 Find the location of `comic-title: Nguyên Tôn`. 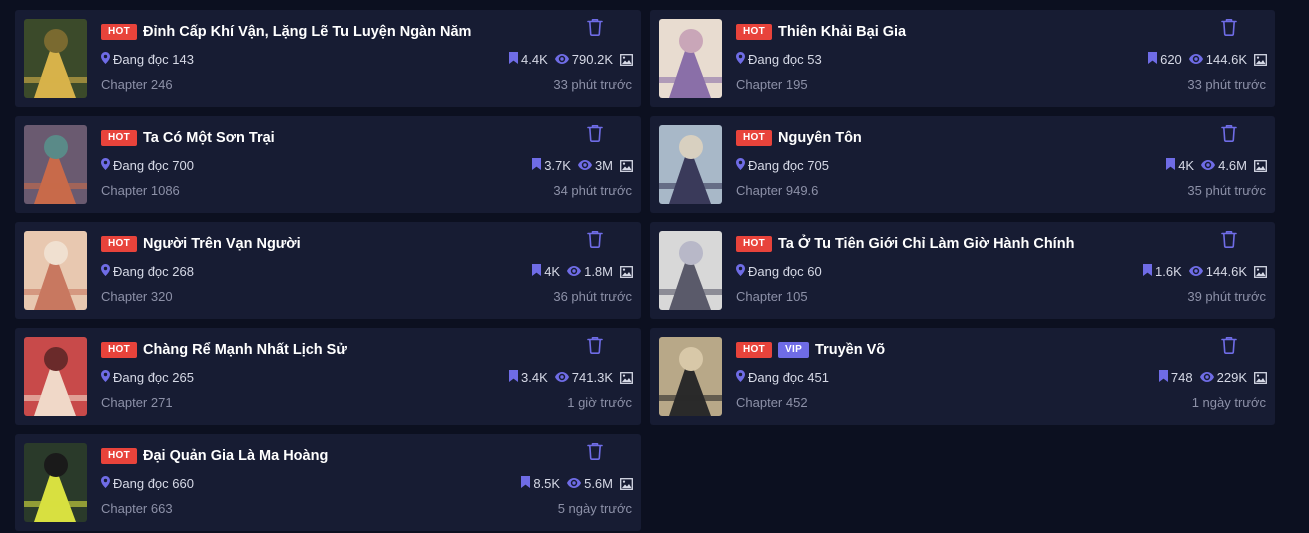

comic-title: Nguyên Tôn is located at coordinates (820, 138).